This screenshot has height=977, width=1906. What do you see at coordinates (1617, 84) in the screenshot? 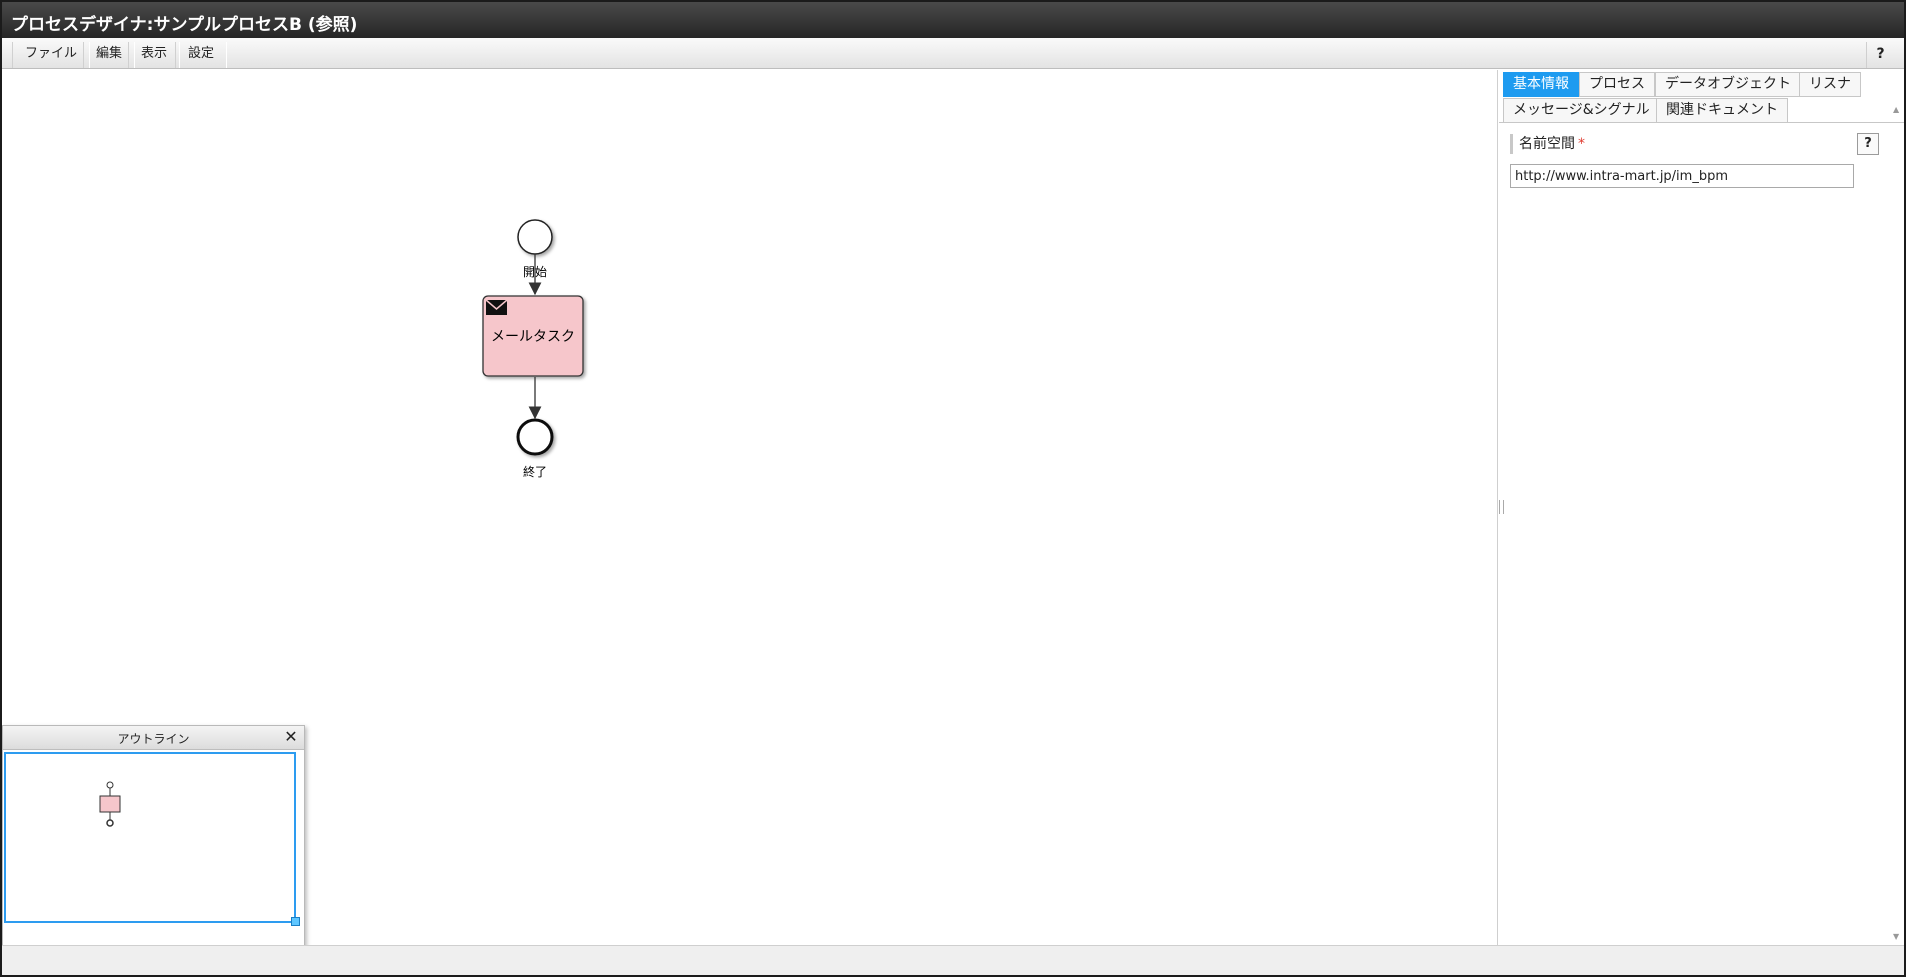
I see `tab-process: プロセス` at bounding box center [1617, 84].